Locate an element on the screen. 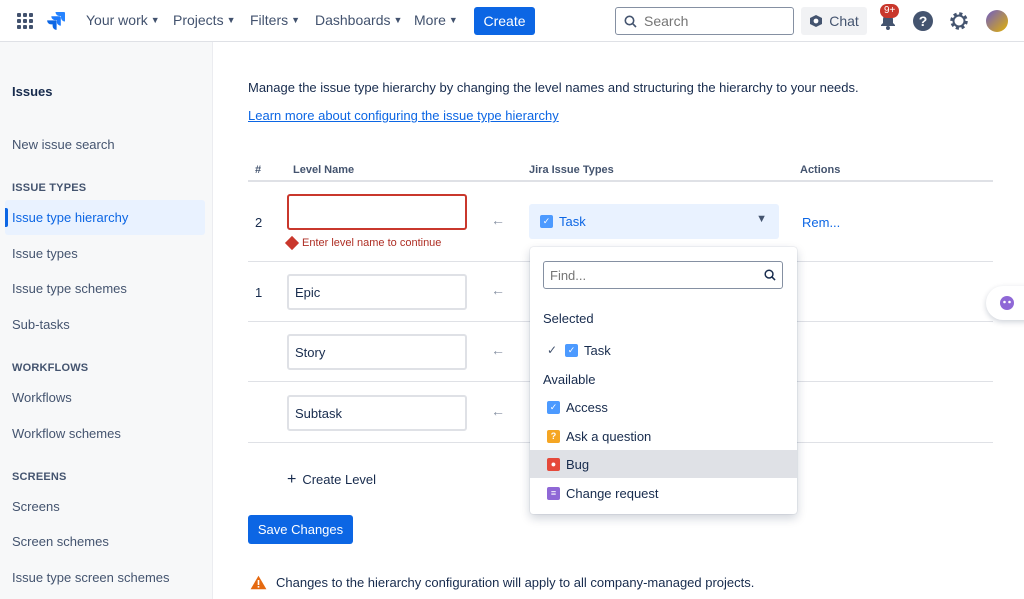  nav-more: More ▼ is located at coordinates (436, 20).